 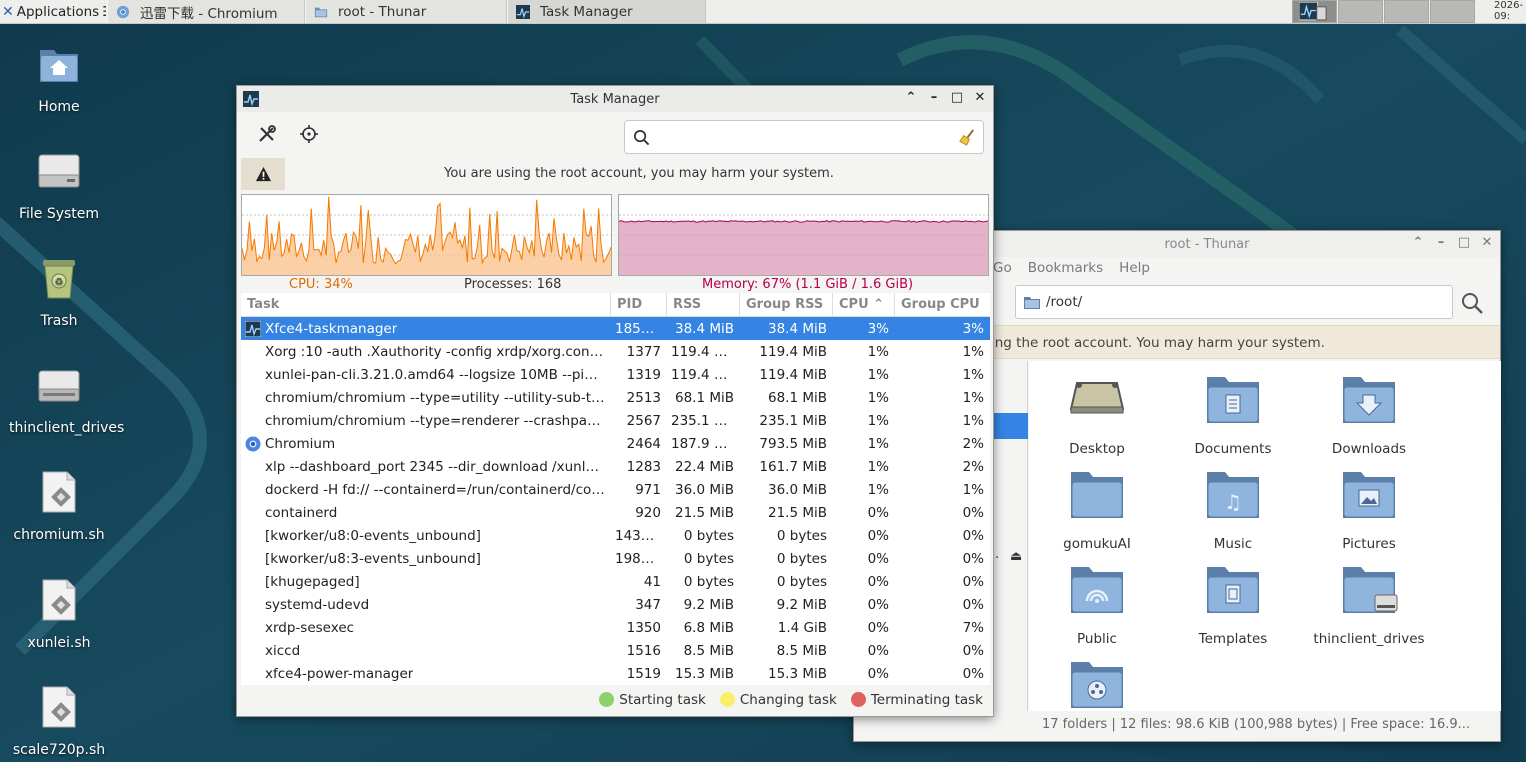 What do you see at coordinates (615, 512) in the screenshot?
I see `table-row: containerd 920 21.5 MiB 21.5 MiB 0% 0%` at bounding box center [615, 512].